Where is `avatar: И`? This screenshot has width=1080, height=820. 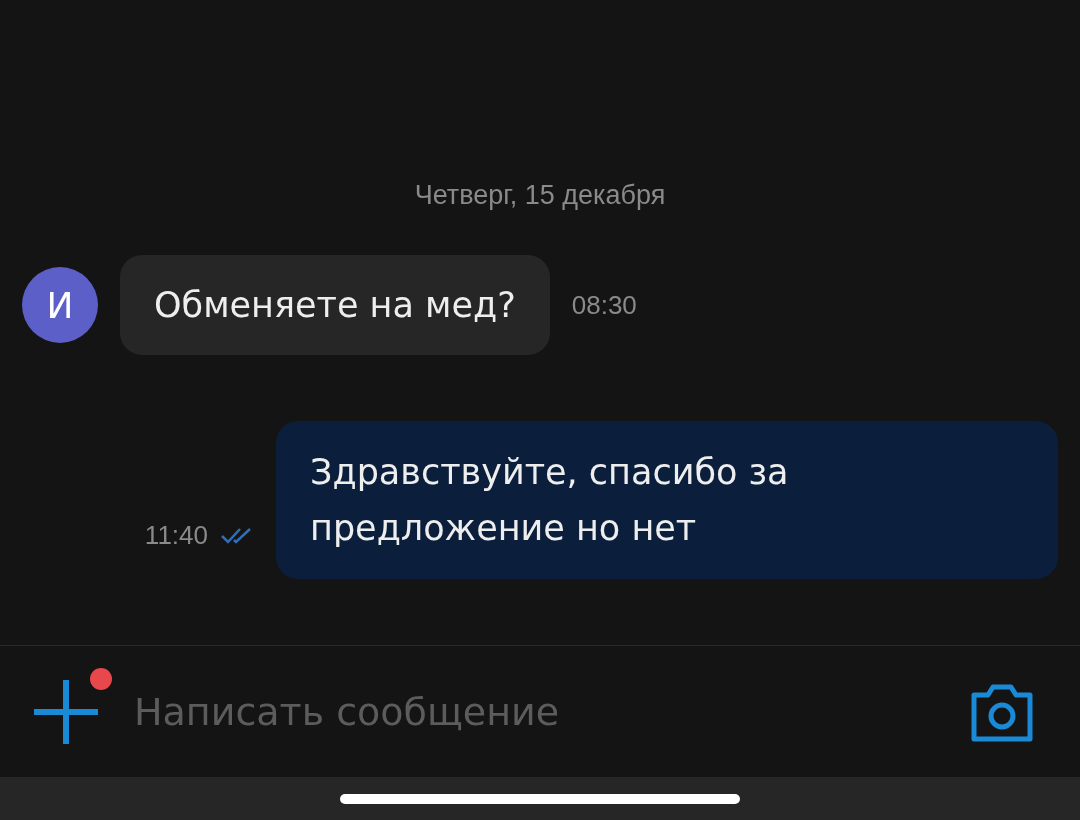 avatar: И is located at coordinates (60, 305).